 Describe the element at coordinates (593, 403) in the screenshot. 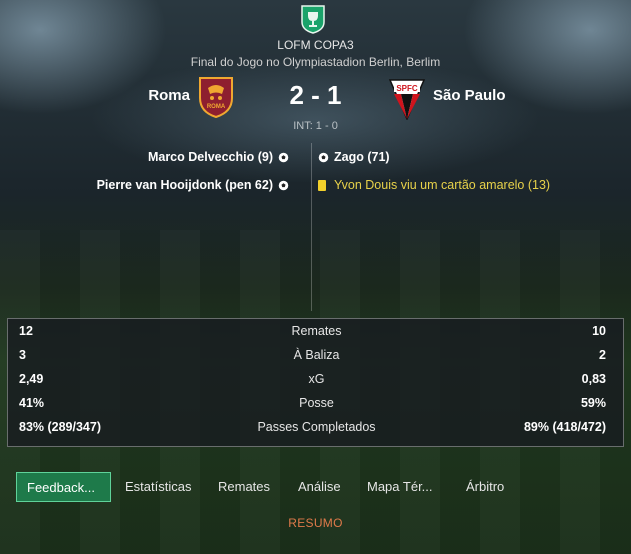

I see `stat-away-value: 59%` at that location.